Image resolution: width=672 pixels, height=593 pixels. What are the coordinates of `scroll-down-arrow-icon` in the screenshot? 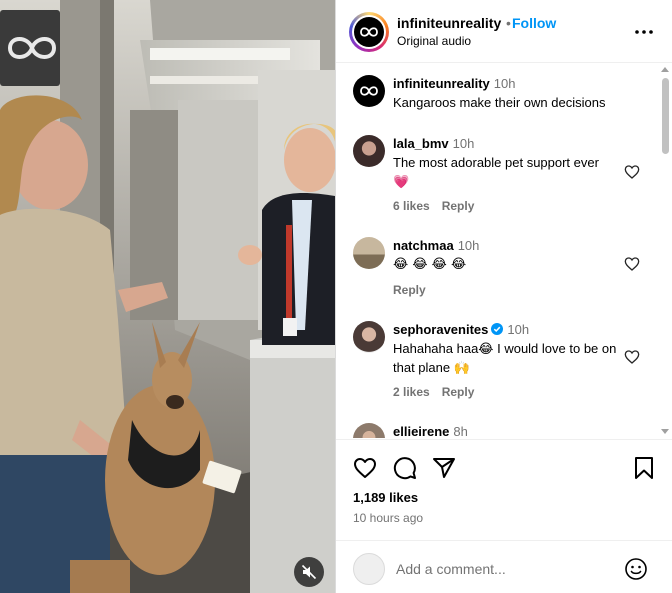 It's located at (665, 431).